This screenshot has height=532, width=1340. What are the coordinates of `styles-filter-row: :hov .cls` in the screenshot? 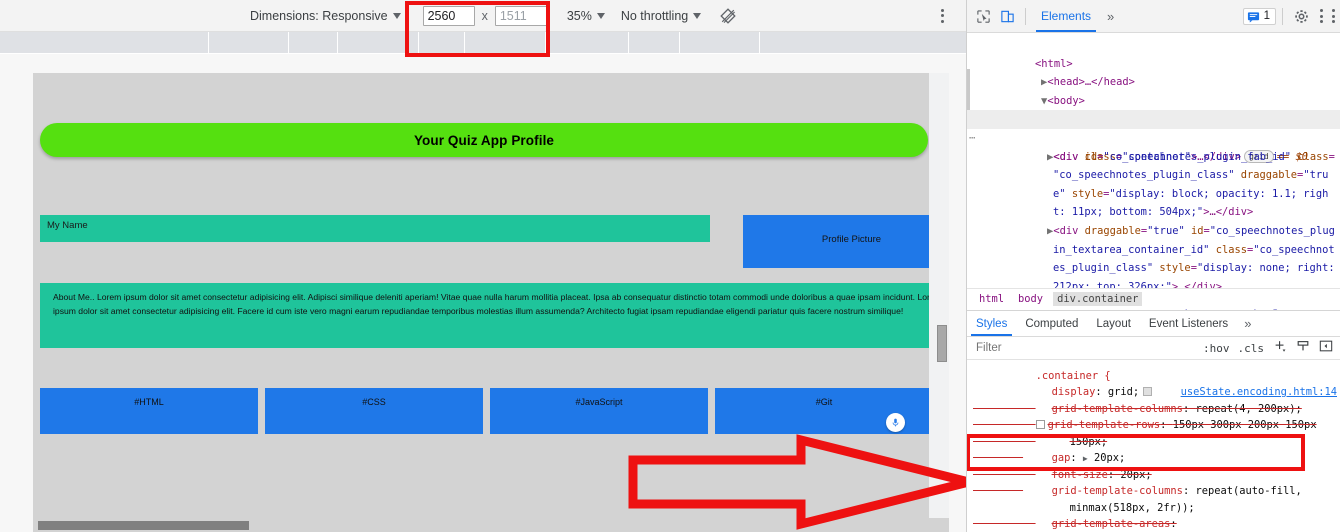 It's located at (1153, 348).